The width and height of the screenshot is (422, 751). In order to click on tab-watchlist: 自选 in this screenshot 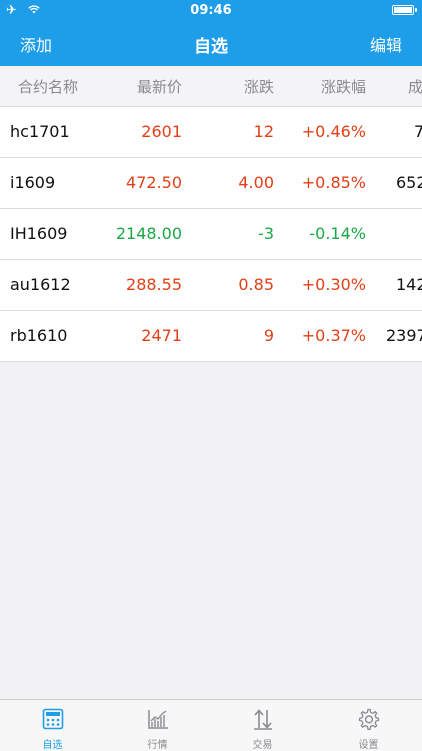, I will do `click(52, 725)`.